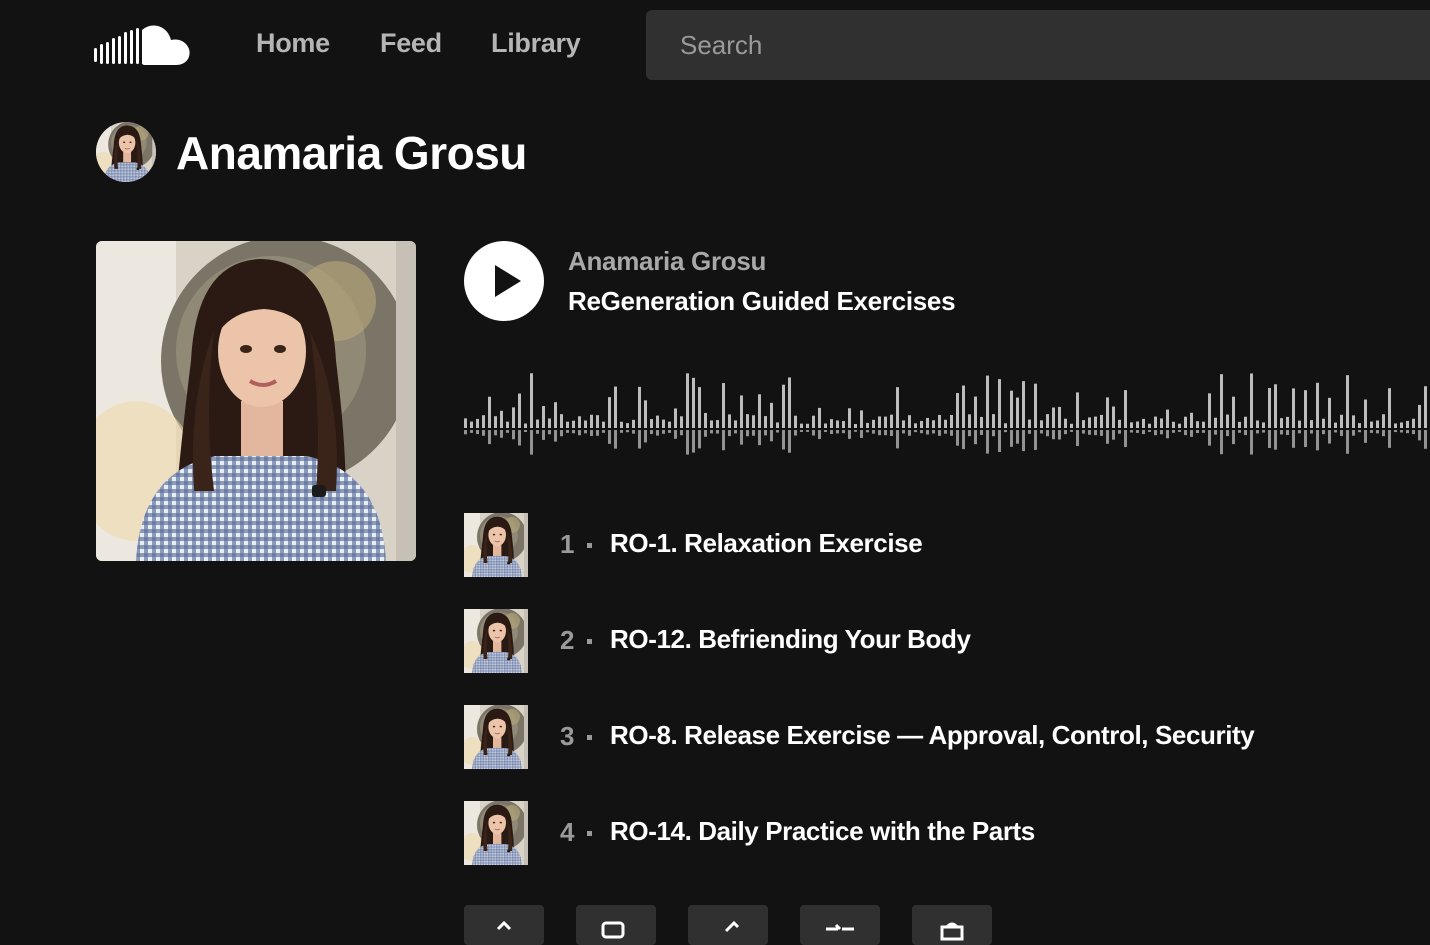  Describe the element at coordinates (952, 925) in the screenshot. I see `buy-button` at that location.